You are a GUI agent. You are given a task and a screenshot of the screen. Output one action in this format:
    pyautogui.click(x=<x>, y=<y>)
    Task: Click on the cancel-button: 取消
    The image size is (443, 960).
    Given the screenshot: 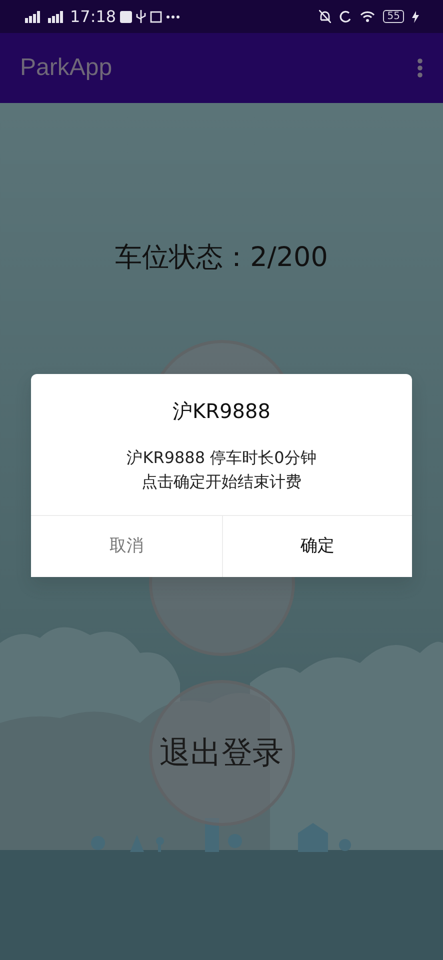 What is the action you would take?
    pyautogui.click(x=126, y=546)
    